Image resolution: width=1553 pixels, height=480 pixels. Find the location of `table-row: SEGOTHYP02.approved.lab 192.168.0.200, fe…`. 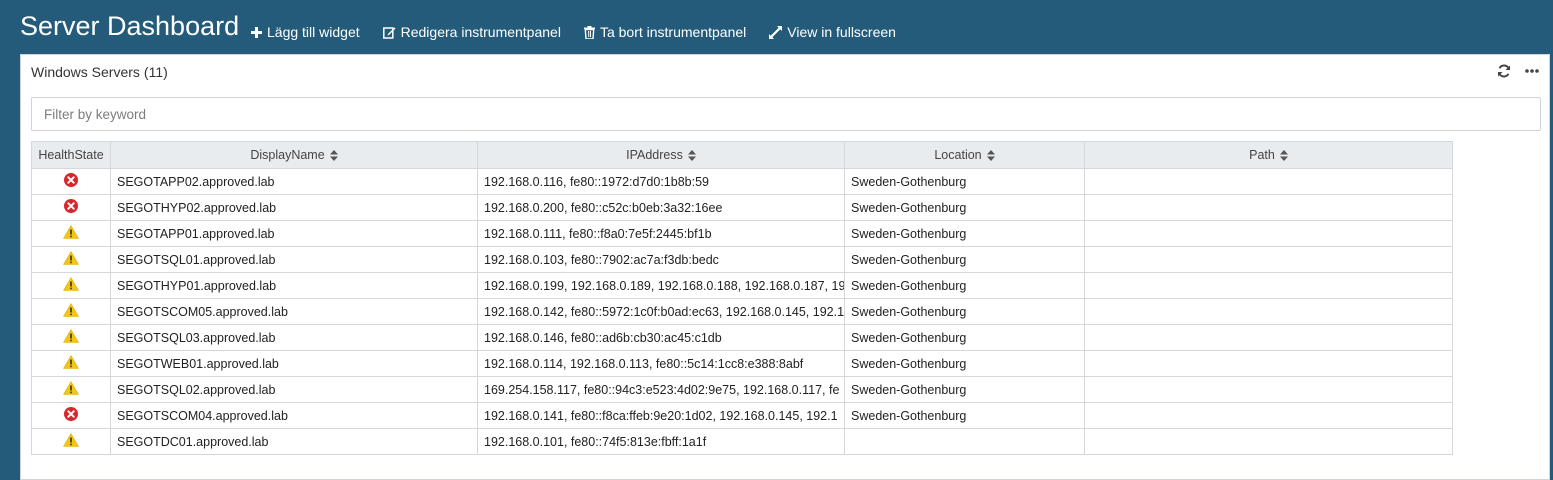

table-row: SEGOTHYP02.approved.lab 192.168.0.200, fe… is located at coordinates (742, 207).